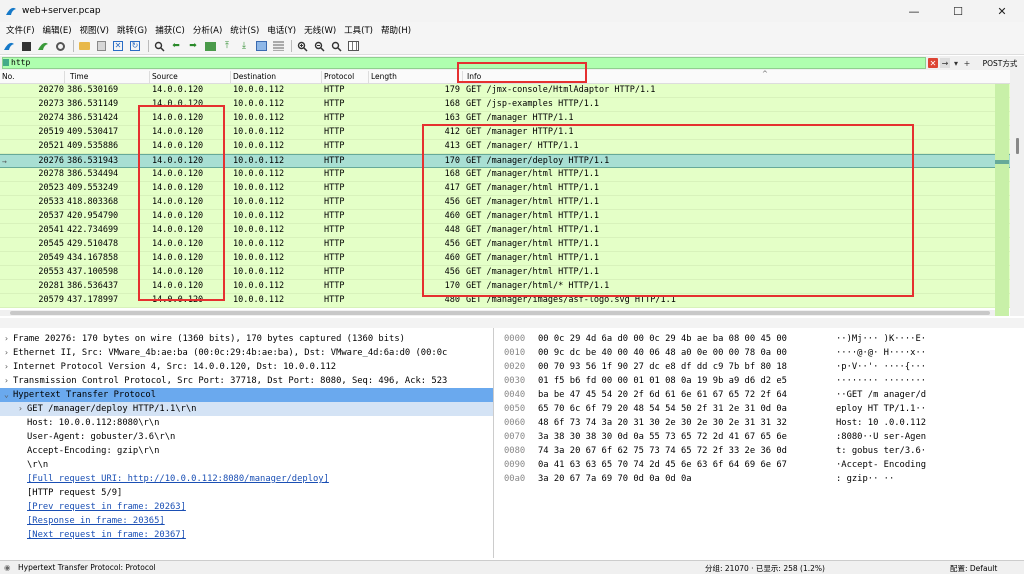  Describe the element at coordinates (358, 30) in the screenshot. I see `menu-tools: 工具(T)` at that location.